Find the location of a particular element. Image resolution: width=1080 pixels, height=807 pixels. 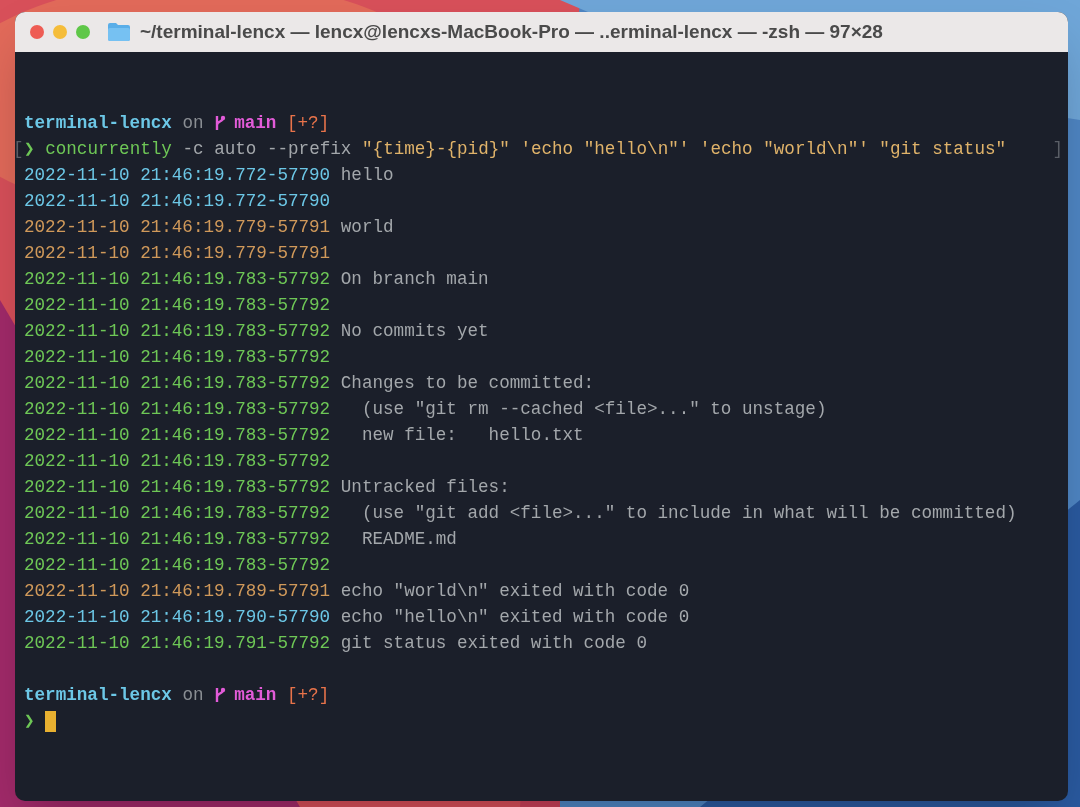

log-text: No commits yet is located at coordinates (414, 331).